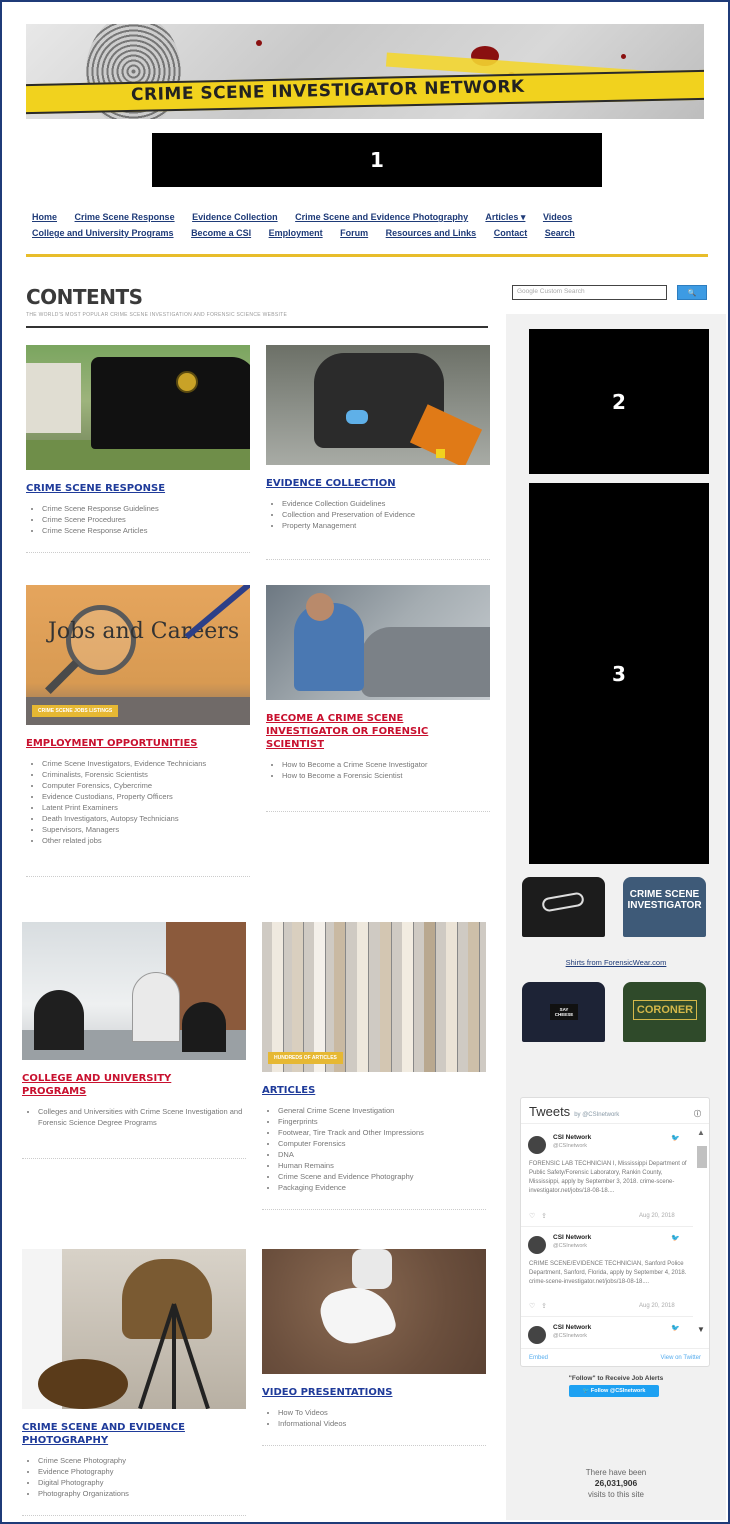 The height and width of the screenshot is (1524, 730). Describe the element at coordinates (614, 1391) in the screenshot. I see `follow-button: 🐦 Follow @CSInetwork` at that location.